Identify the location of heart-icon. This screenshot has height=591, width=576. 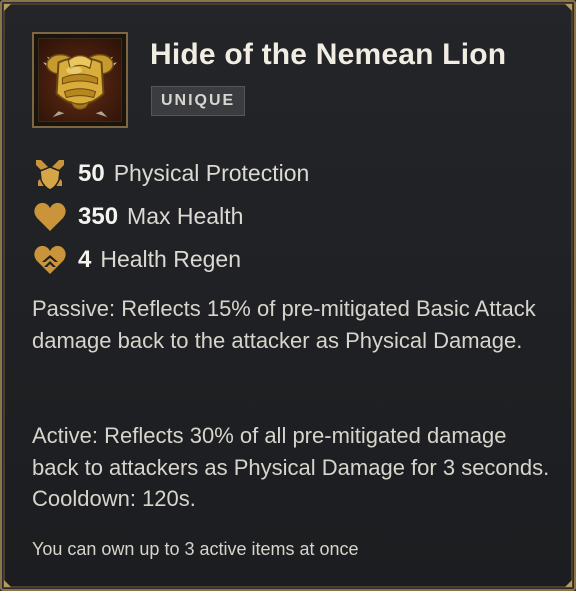
(50, 217).